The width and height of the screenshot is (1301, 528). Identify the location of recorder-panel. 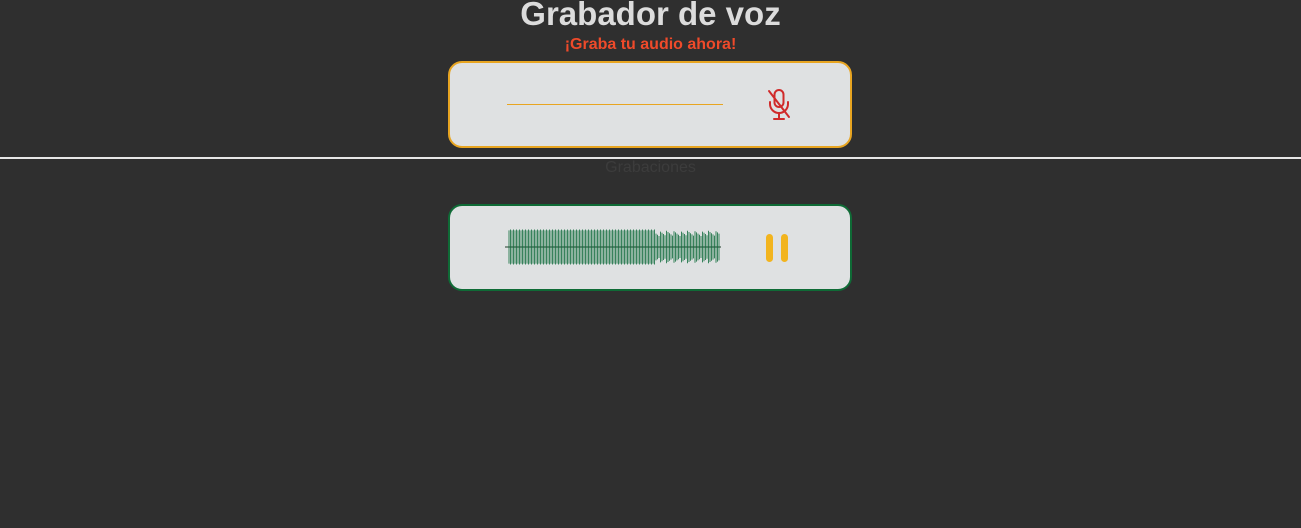
(650, 104).